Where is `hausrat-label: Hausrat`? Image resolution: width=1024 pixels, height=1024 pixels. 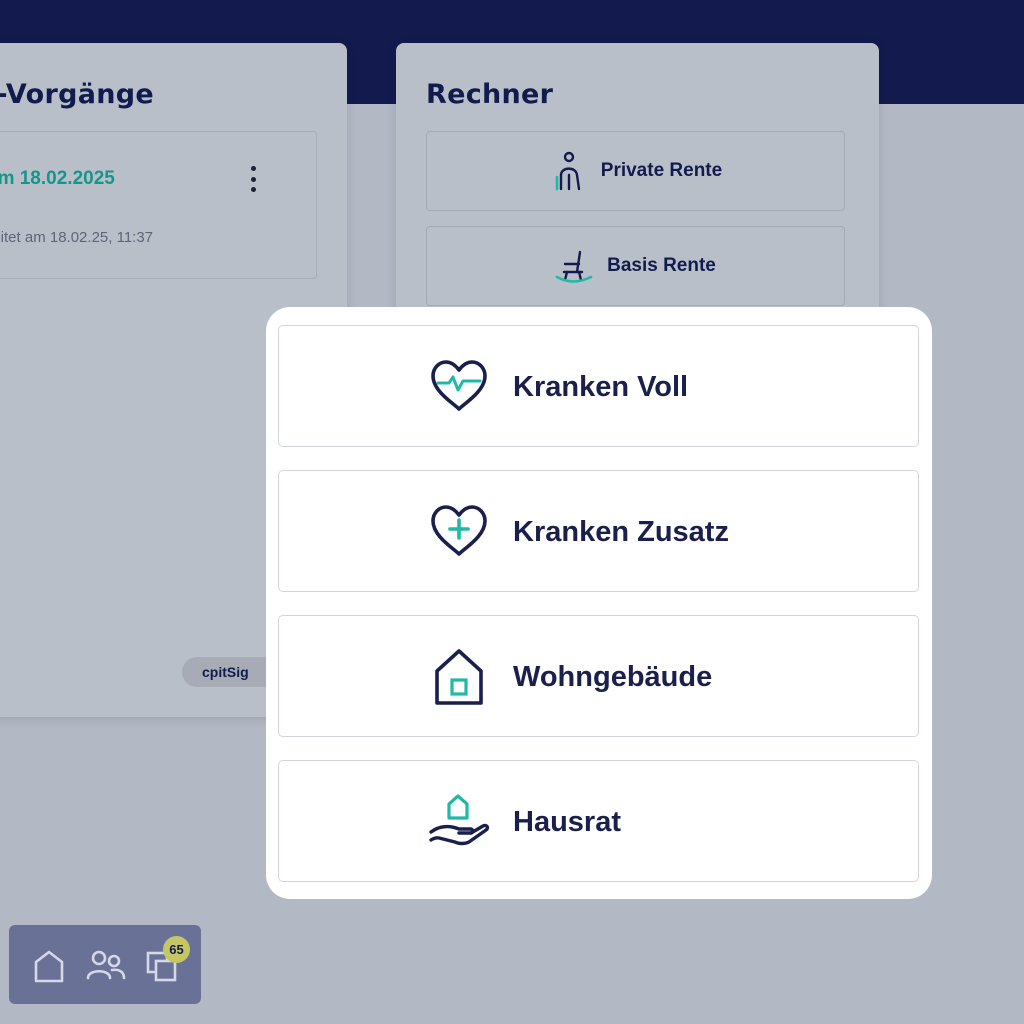
hausrat-label: Hausrat is located at coordinates (567, 822).